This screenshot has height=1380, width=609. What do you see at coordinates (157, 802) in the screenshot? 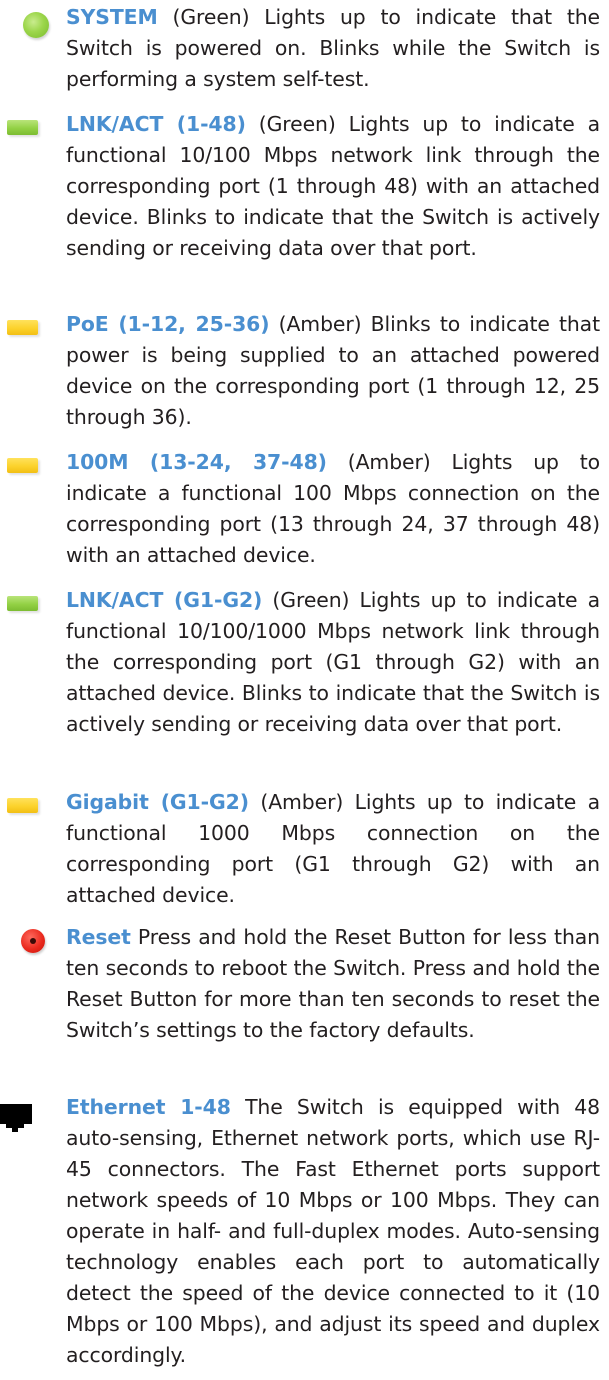
I see `led-term: Gigabit (G1-G2)` at bounding box center [157, 802].